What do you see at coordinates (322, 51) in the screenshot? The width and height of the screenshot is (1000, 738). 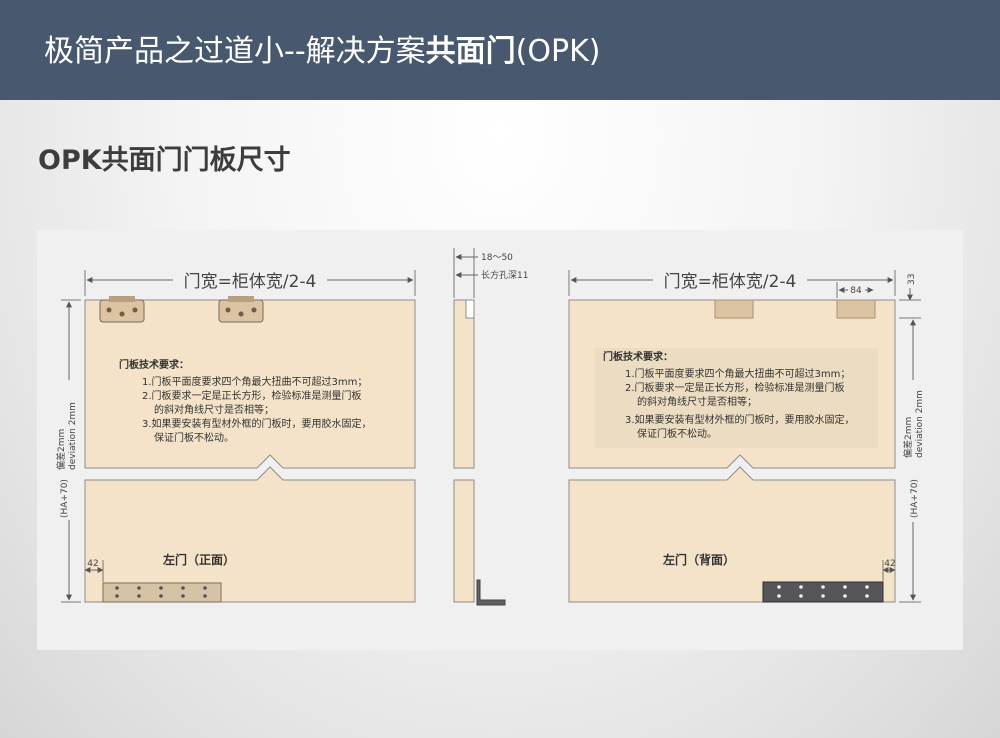 I see `slide-title: 极简产品之过道小--解决方案共面门(OPK)` at bounding box center [322, 51].